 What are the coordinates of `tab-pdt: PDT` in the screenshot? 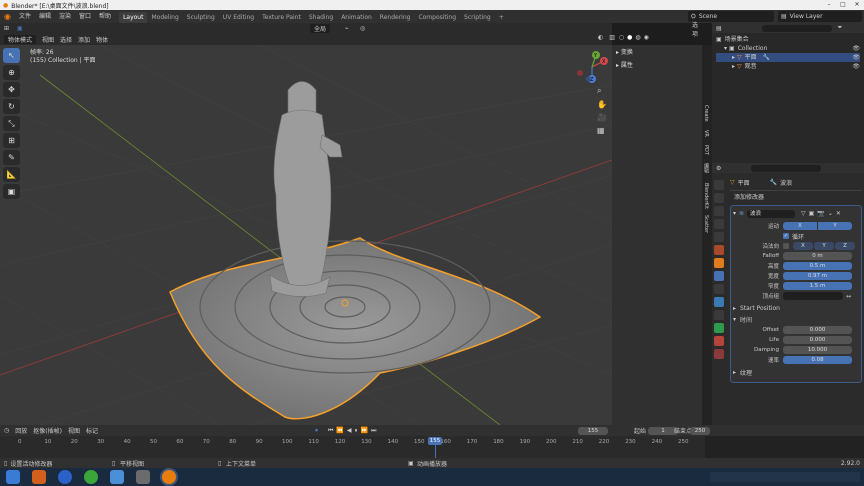 It's located at (706, 150).